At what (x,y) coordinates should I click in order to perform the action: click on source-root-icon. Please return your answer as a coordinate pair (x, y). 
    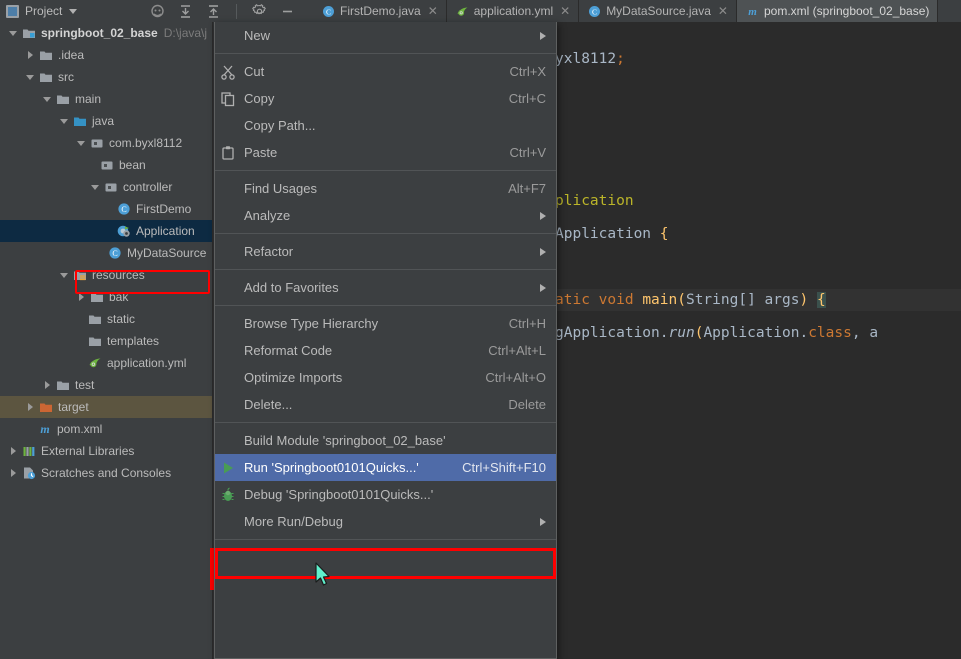
    Looking at the image, I should click on (80, 121).